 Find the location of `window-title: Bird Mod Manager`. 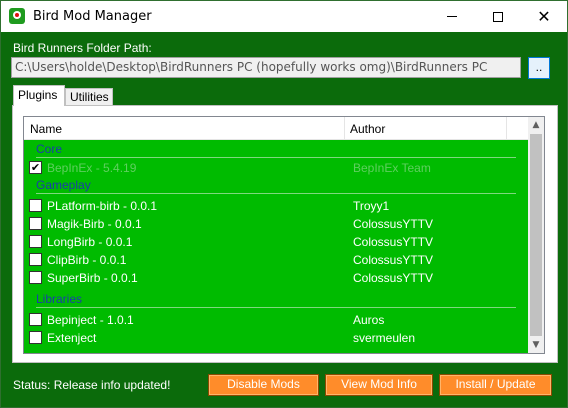

window-title: Bird Mod Manager is located at coordinates (92, 16).